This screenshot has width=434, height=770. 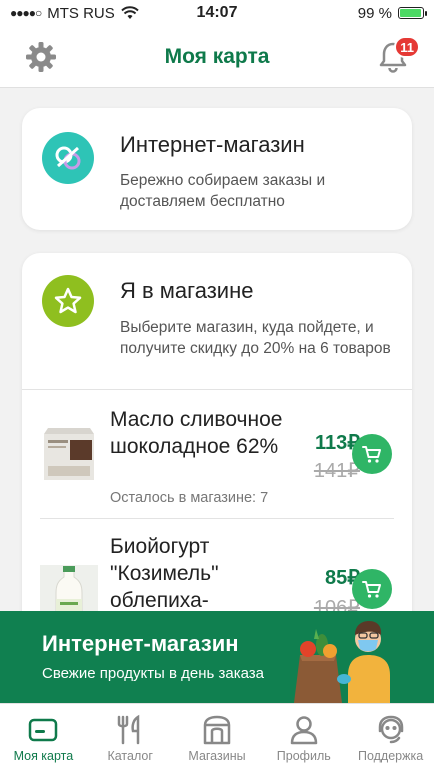 What do you see at coordinates (212, 144) in the screenshot?
I see `online-store-title: Интернет-магазин` at bounding box center [212, 144].